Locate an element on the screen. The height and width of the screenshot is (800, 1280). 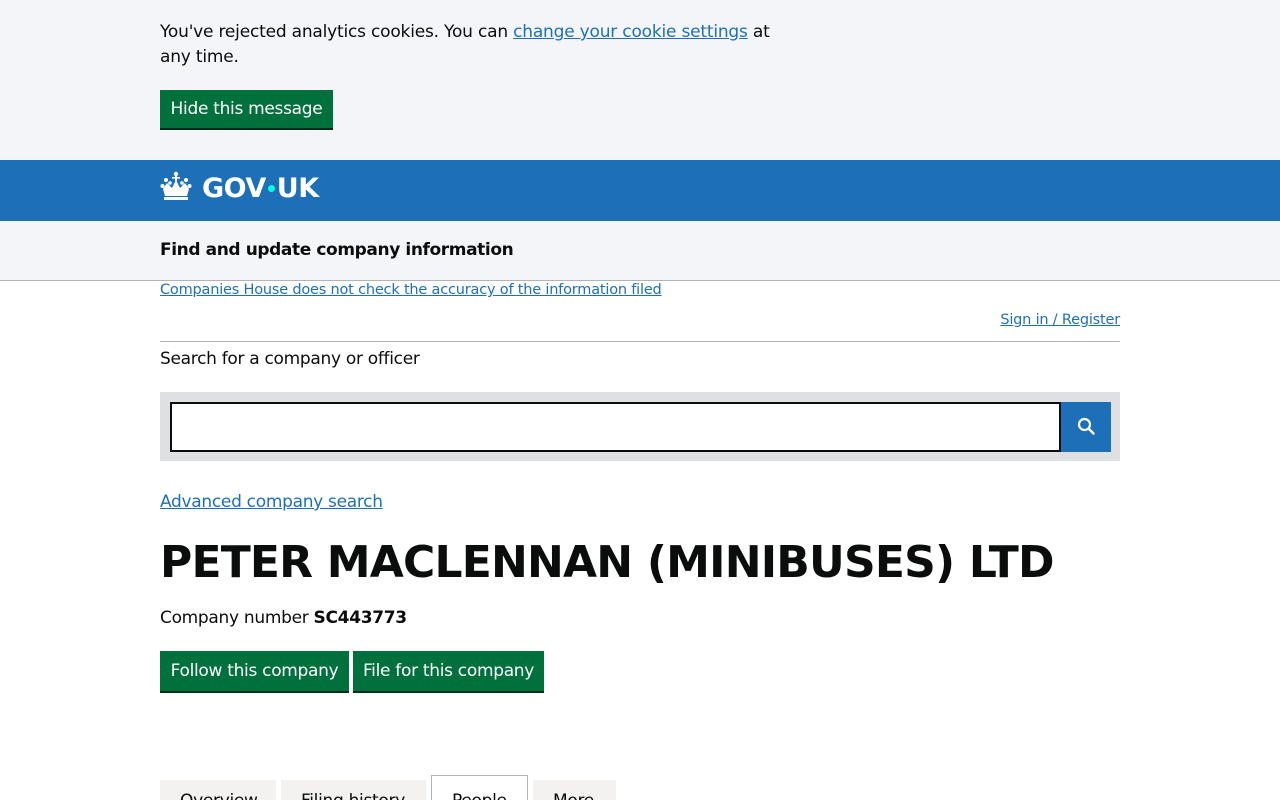
advanced-search-link: Advanced company search is located at coordinates (271, 502).